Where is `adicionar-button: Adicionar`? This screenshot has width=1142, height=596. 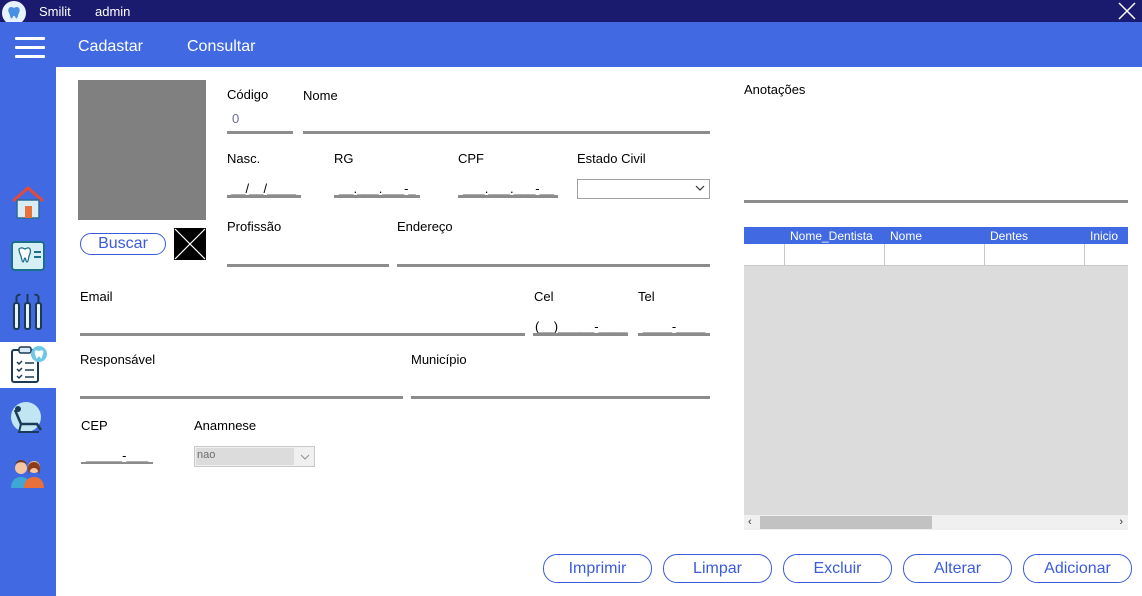 adicionar-button: Adicionar is located at coordinates (1077, 568).